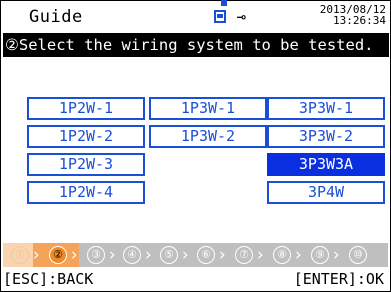 The image size is (391, 292). What do you see at coordinates (196, 45) in the screenshot?
I see `instruction-text: ②Select the wiring system to be tested.` at bounding box center [196, 45].